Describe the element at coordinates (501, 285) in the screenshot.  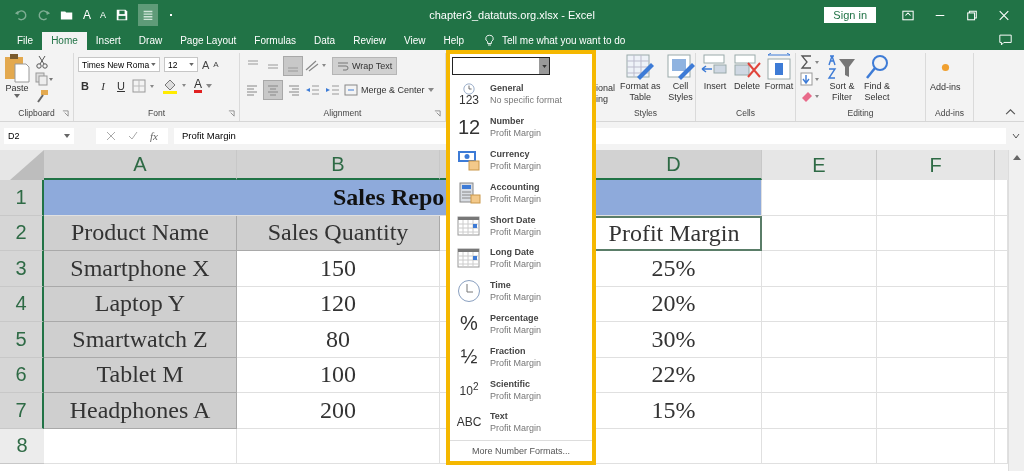
I see `format-name: Time` at that location.